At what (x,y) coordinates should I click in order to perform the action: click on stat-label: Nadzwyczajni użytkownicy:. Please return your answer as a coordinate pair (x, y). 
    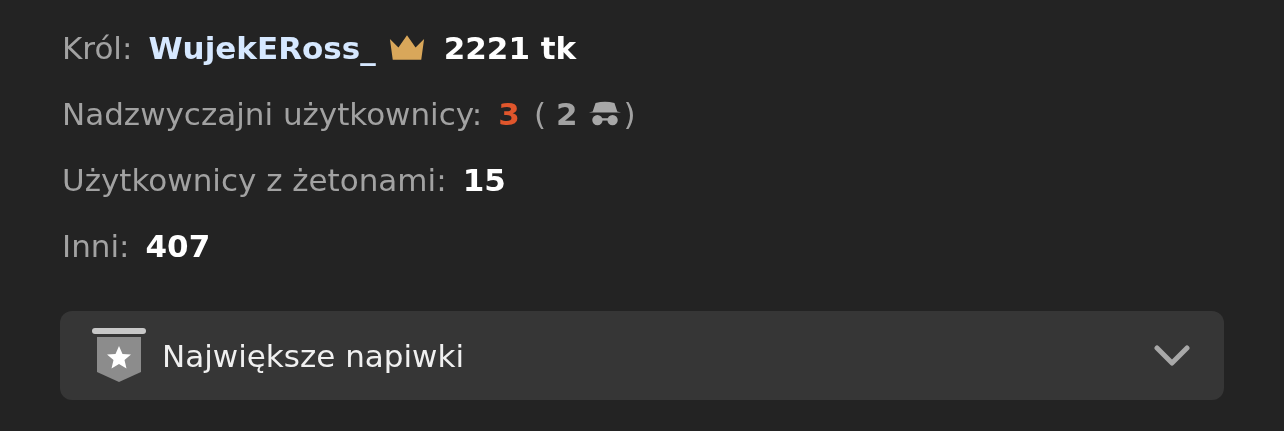
    Looking at the image, I should click on (272, 113).